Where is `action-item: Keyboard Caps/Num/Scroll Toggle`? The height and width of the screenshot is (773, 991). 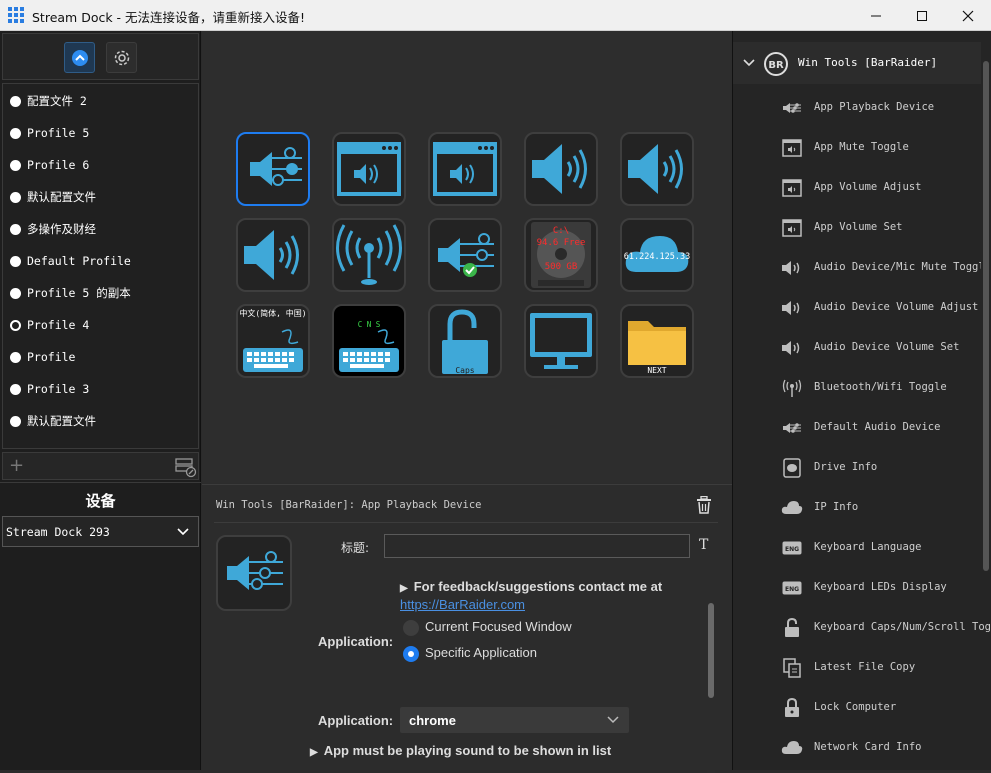
action-item: Keyboard Caps/Num/Scroll Toggle is located at coordinates (862, 628).